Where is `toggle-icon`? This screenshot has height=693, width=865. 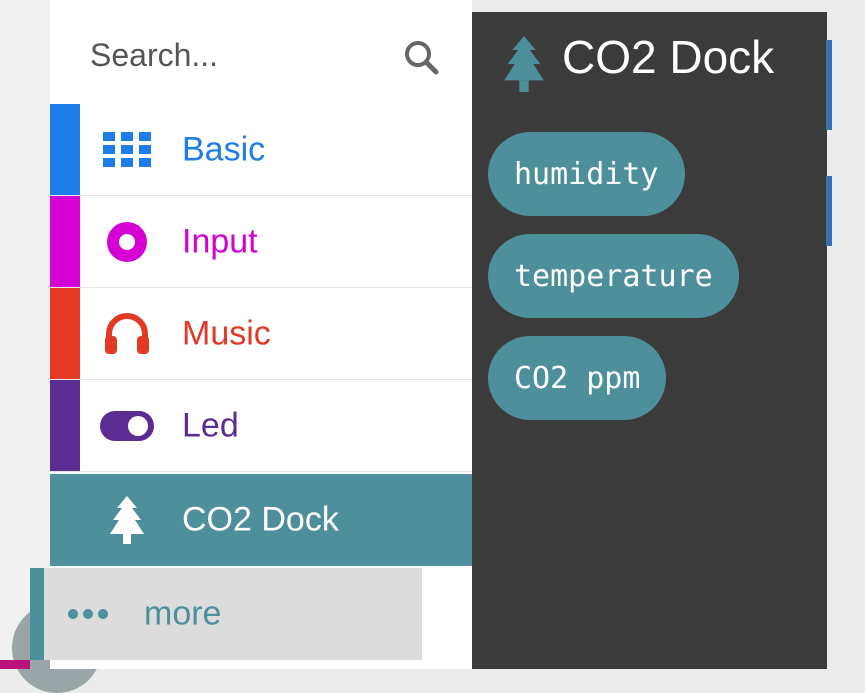 toggle-icon is located at coordinates (127, 426).